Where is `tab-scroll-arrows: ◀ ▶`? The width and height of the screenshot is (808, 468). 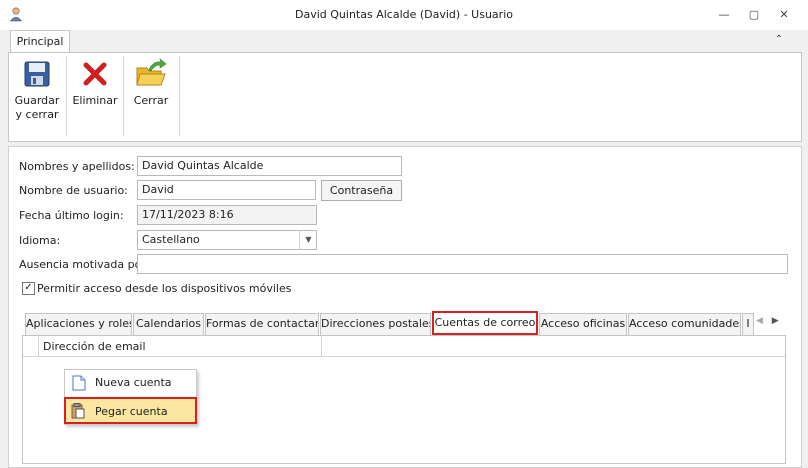
tab-scroll-arrows: ◀ ▶ is located at coordinates (771, 323).